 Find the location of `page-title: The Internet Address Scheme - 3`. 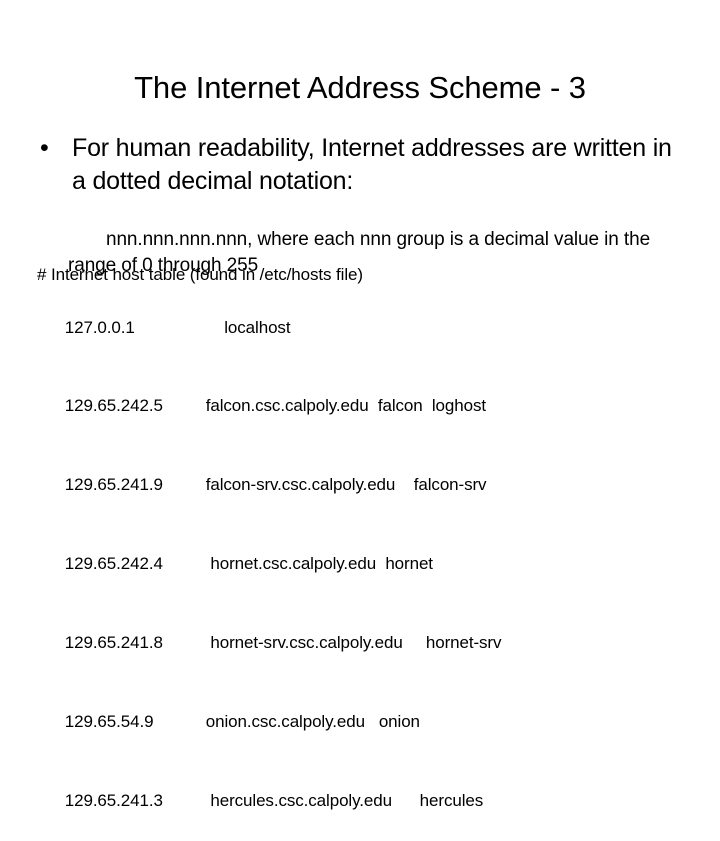

page-title: The Internet Address Scheme - 3 is located at coordinates (360, 87).